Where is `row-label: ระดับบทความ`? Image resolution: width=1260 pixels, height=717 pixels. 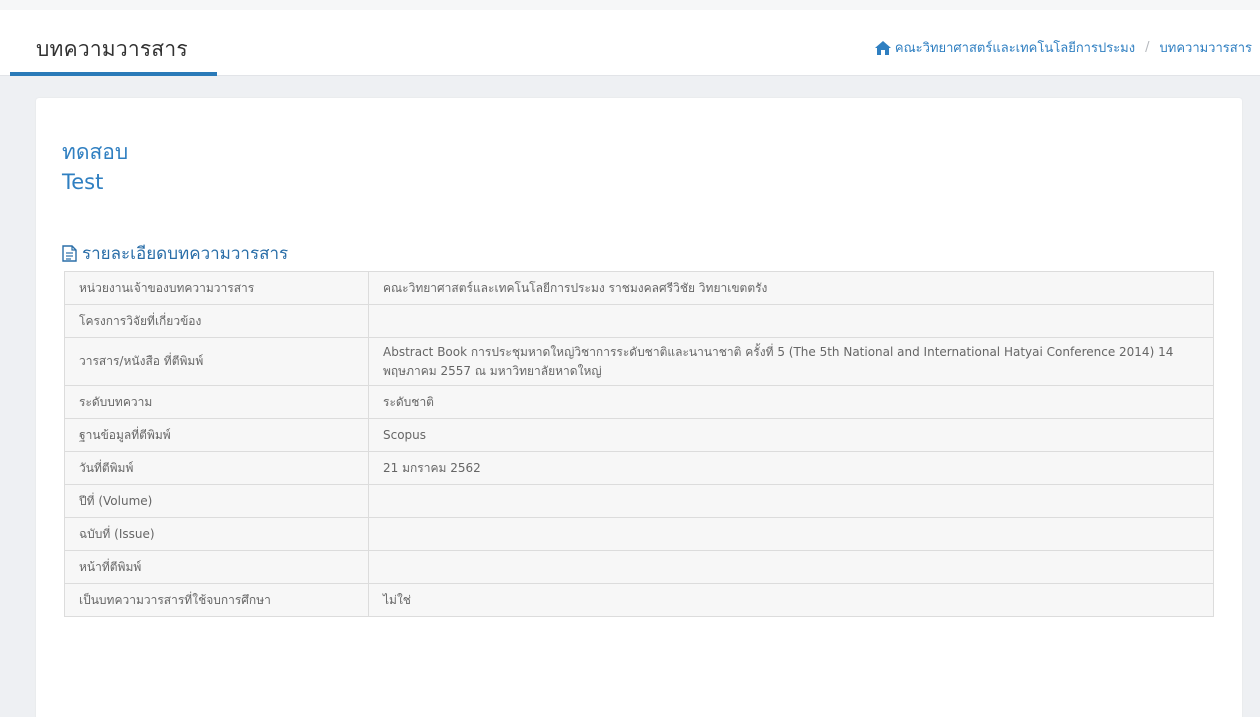 row-label: ระดับบทความ is located at coordinates (216, 402).